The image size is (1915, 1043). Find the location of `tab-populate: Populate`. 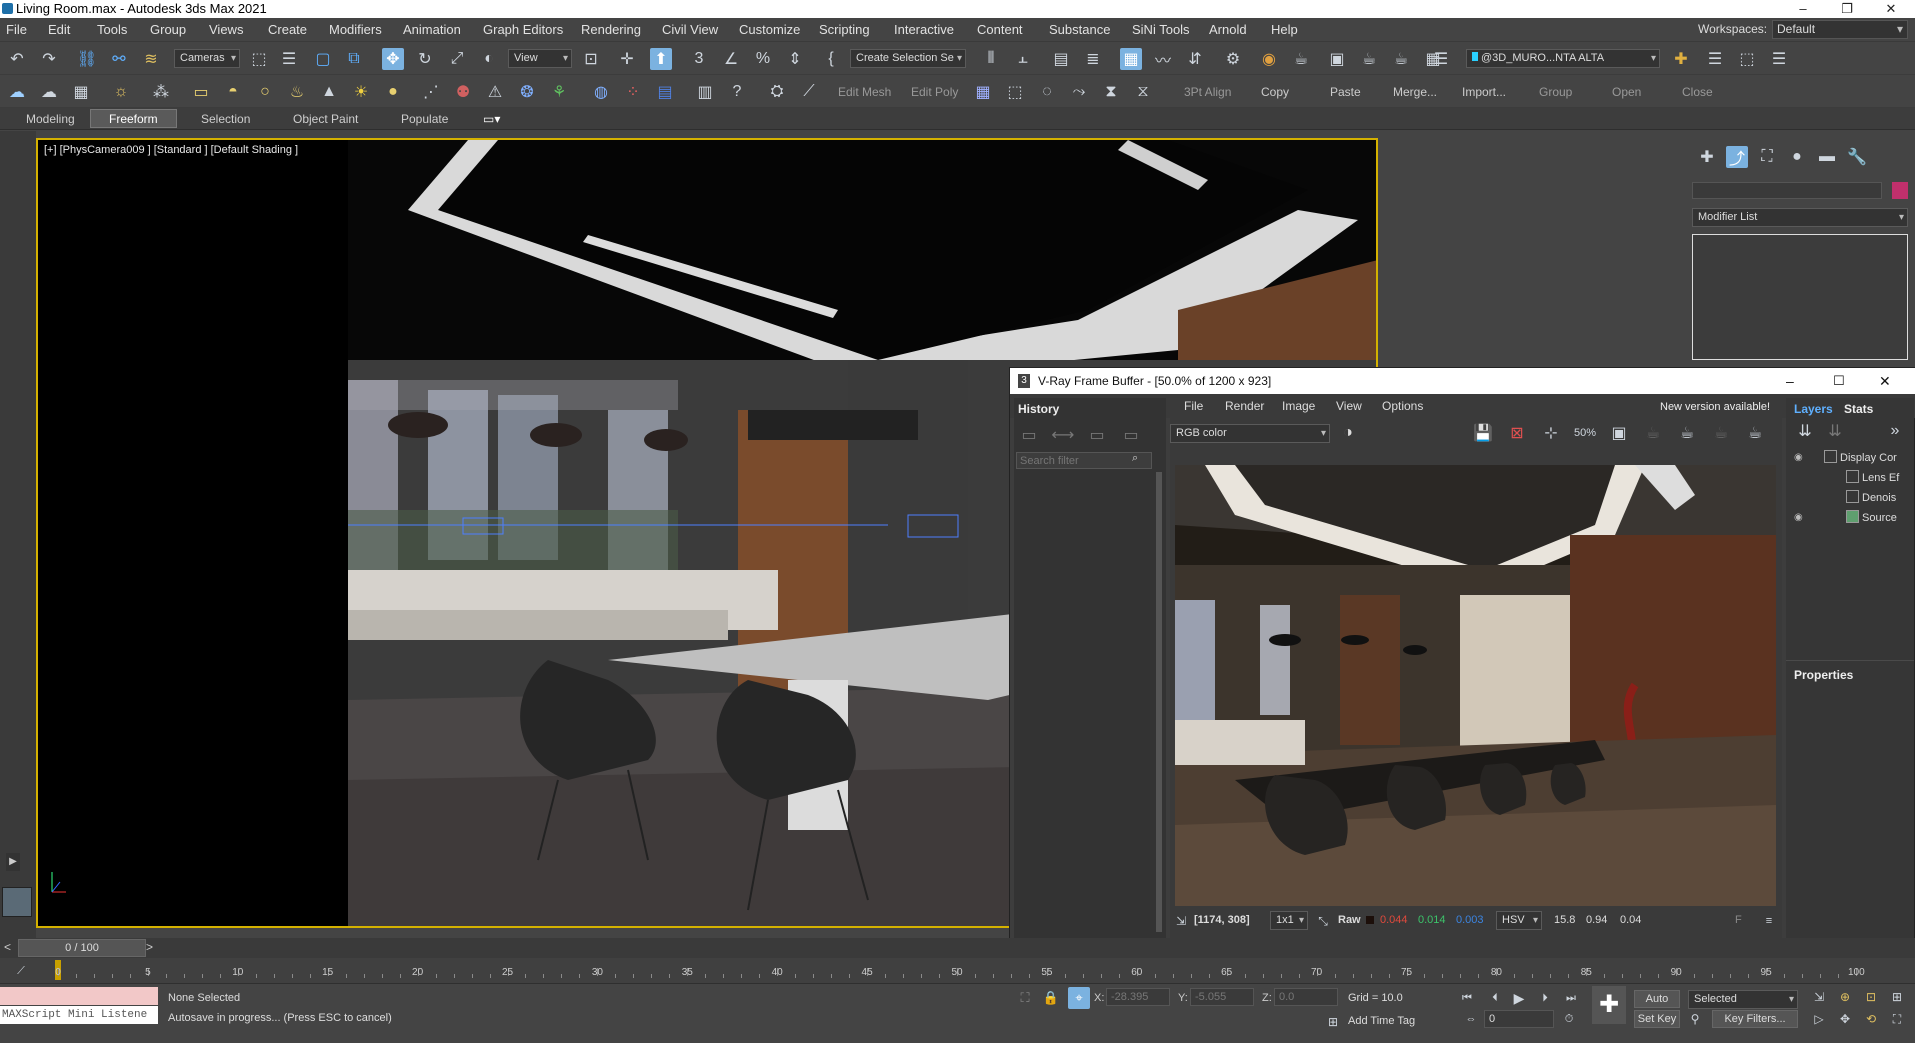

tab-populate: Populate is located at coordinates (424, 119).